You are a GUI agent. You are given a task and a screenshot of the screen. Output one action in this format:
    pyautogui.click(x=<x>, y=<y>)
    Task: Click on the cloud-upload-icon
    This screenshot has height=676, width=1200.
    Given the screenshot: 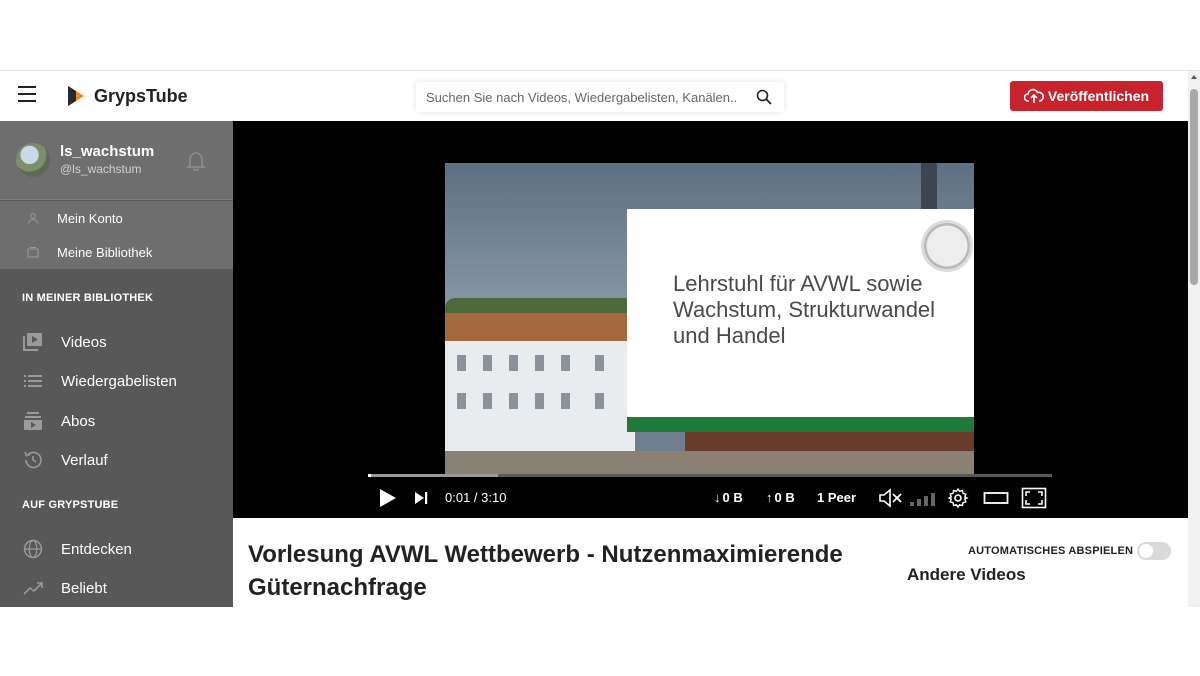 What is the action you would take?
    pyautogui.click(x=1033, y=95)
    